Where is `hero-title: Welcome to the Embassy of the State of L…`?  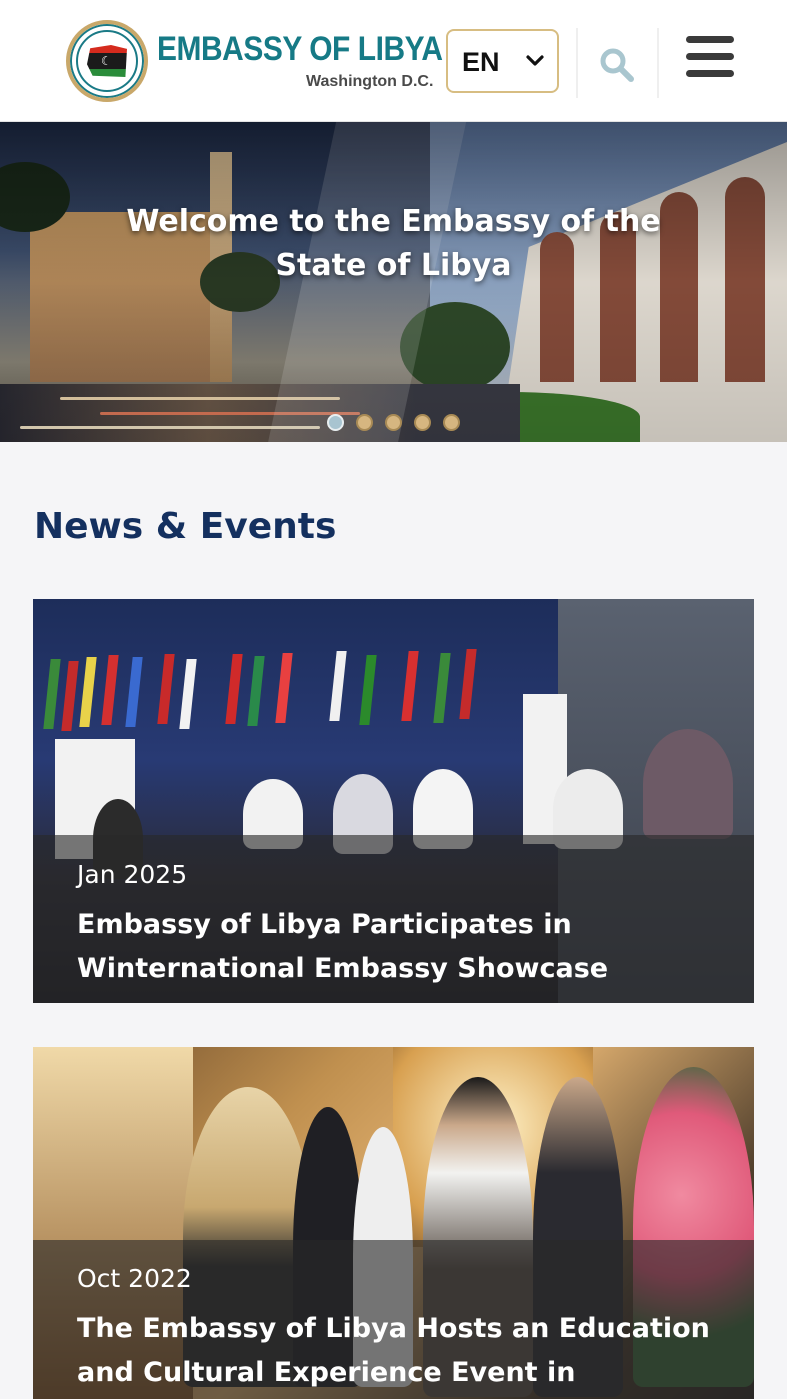 hero-title: Welcome to the Embassy of the State of L… is located at coordinates (393, 243).